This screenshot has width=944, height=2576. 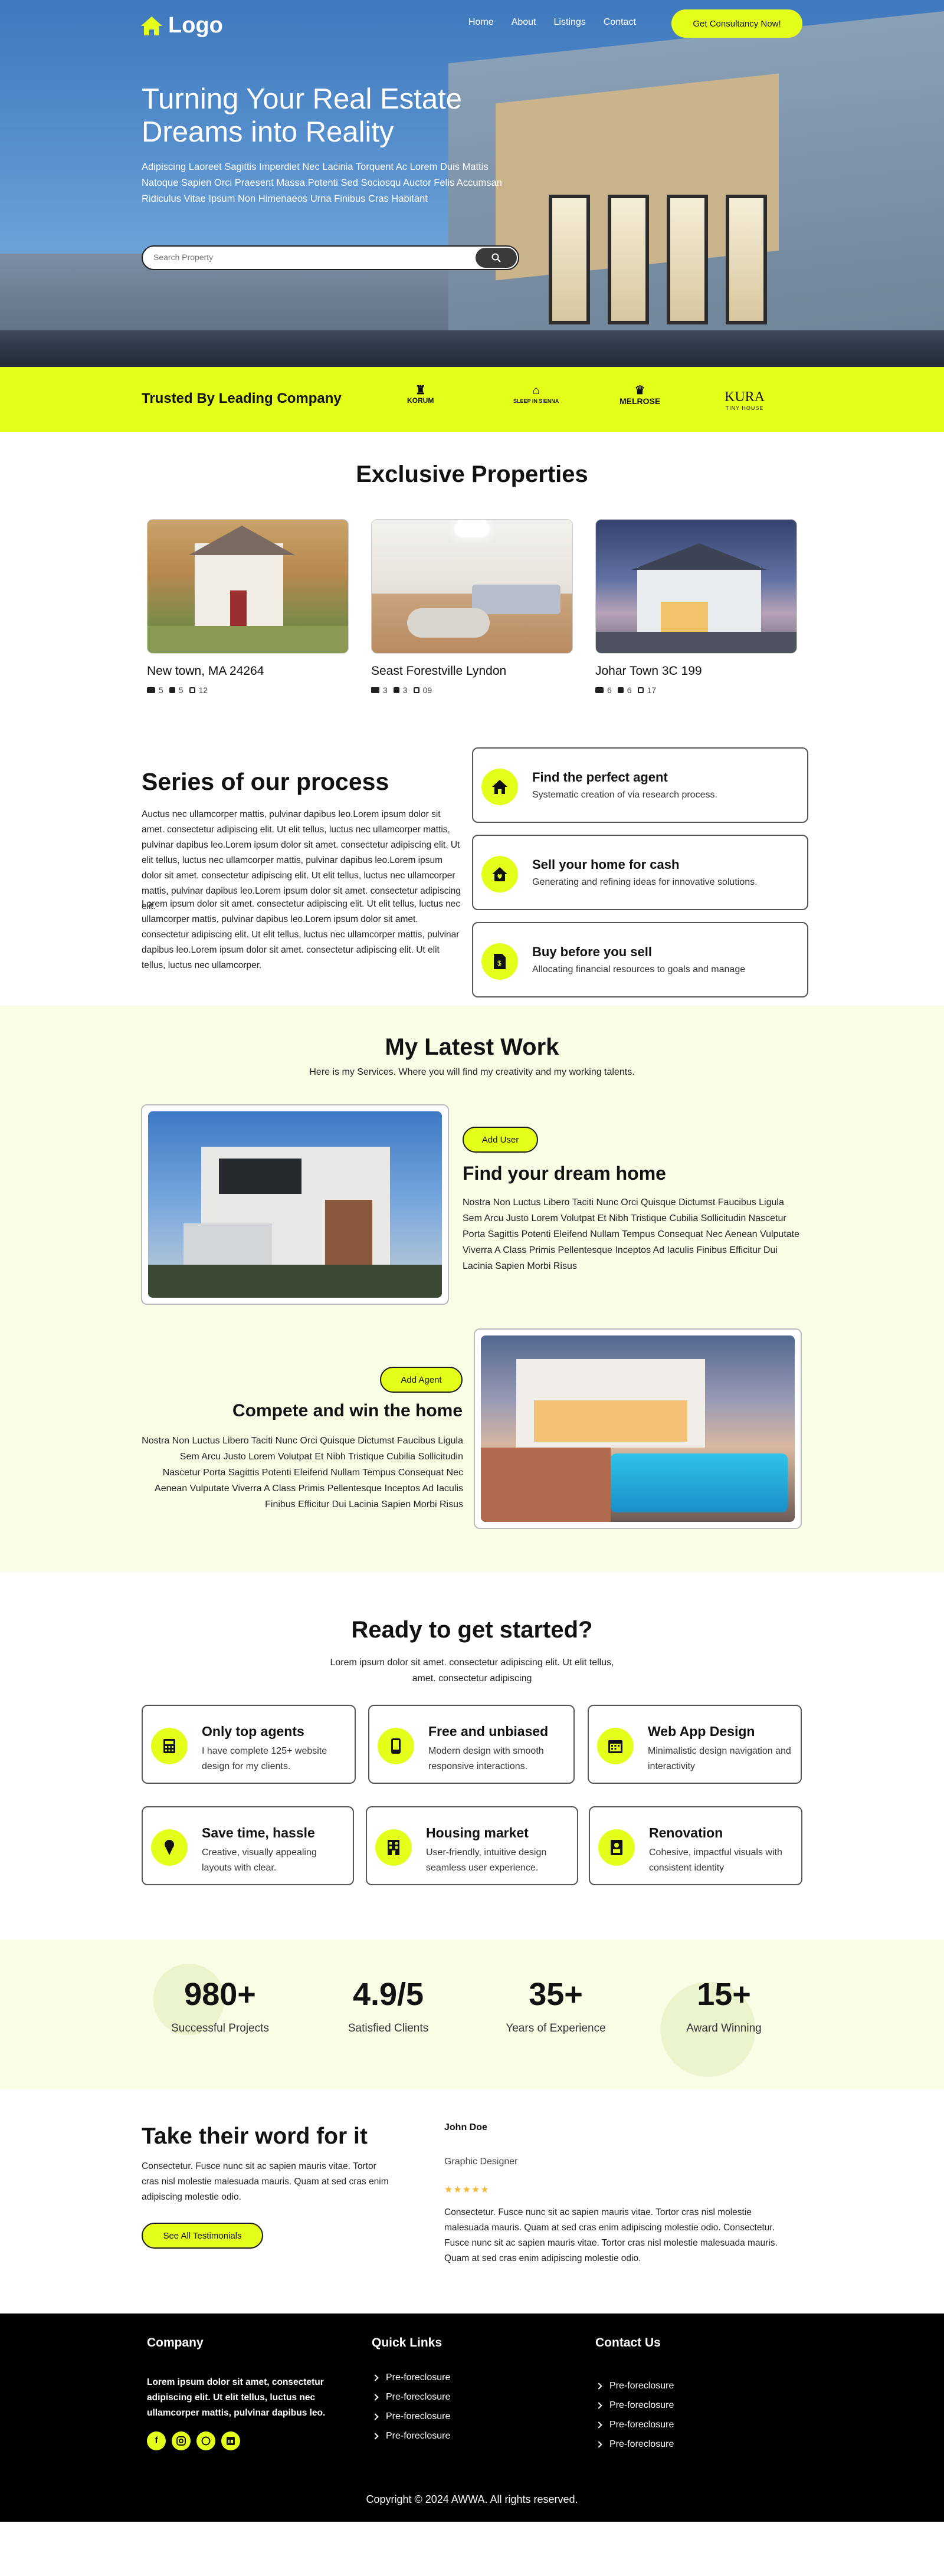 What do you see at coordinates (156, 2440) in the screenshot?
I see `facebook-icon: f` at bounding box center [156, 2440].